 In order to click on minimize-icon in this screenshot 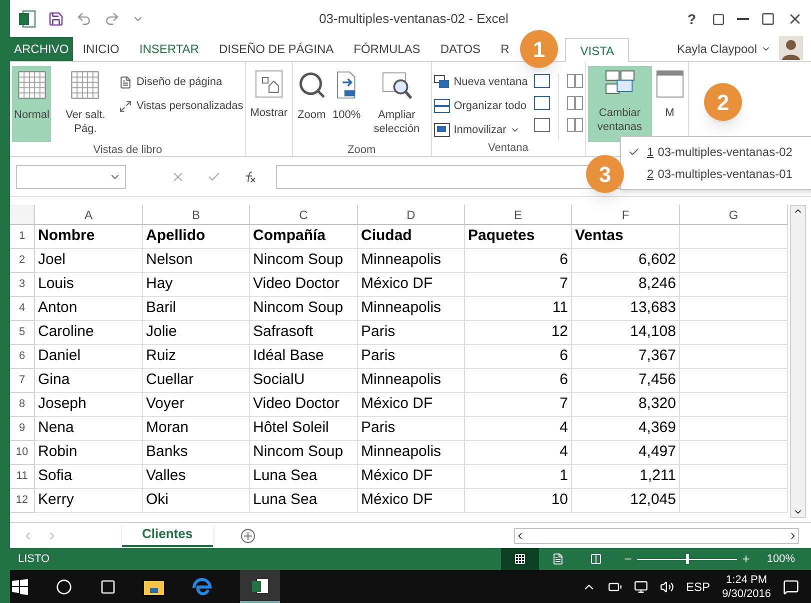, I will do `click(743, 19)`.